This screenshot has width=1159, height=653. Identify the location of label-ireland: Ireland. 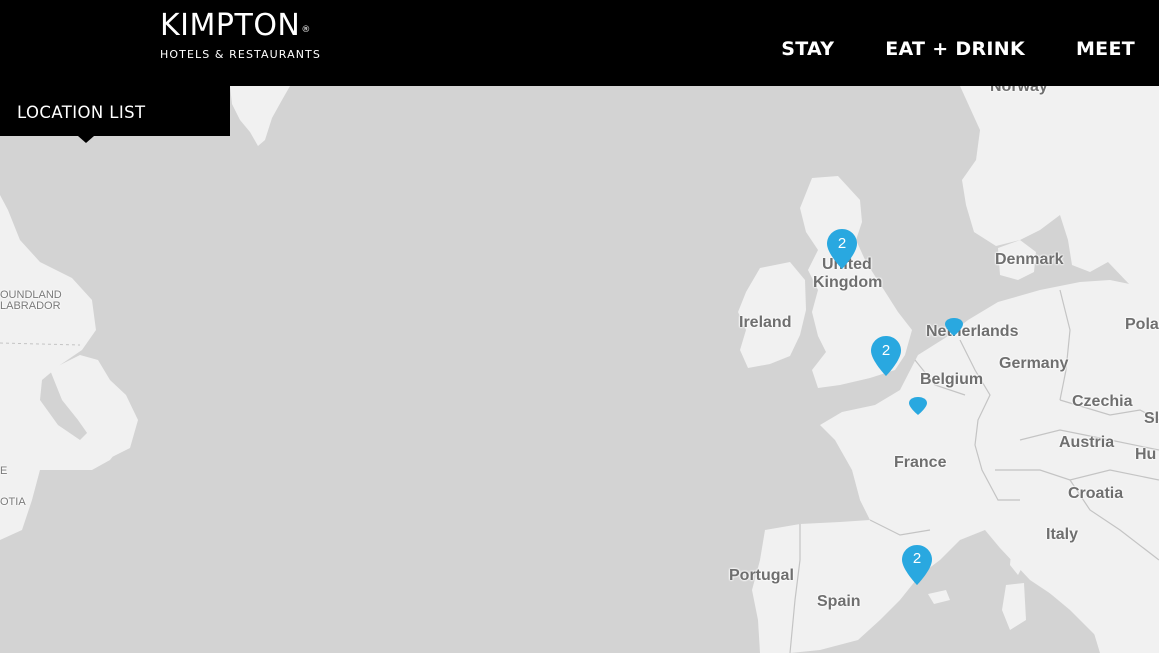
(765, 322).